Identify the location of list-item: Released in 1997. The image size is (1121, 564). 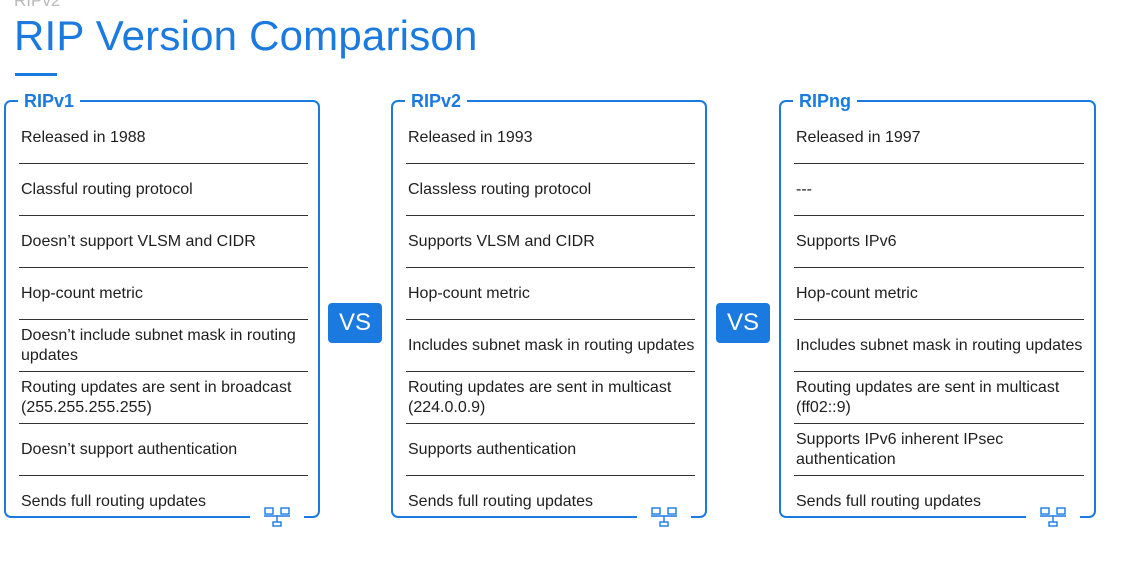
(939, 138).